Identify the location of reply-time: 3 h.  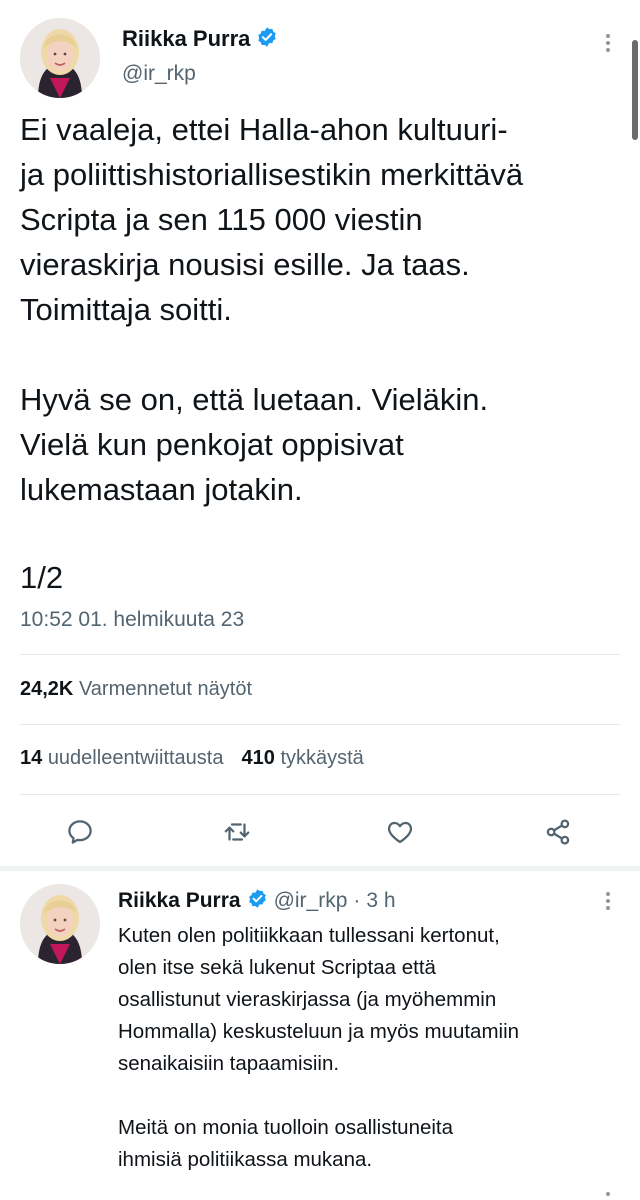
(380, 901).